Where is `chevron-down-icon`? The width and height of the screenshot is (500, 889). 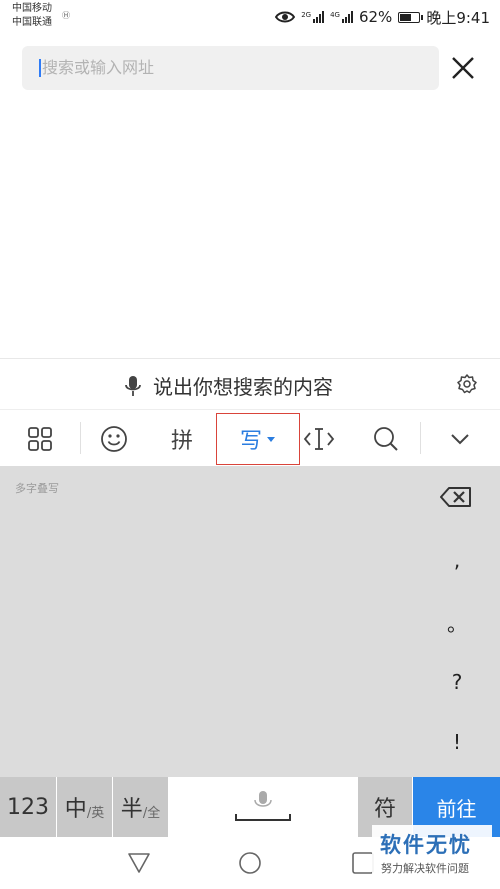 chevron-down-icon is located at coordinates (460, 438).